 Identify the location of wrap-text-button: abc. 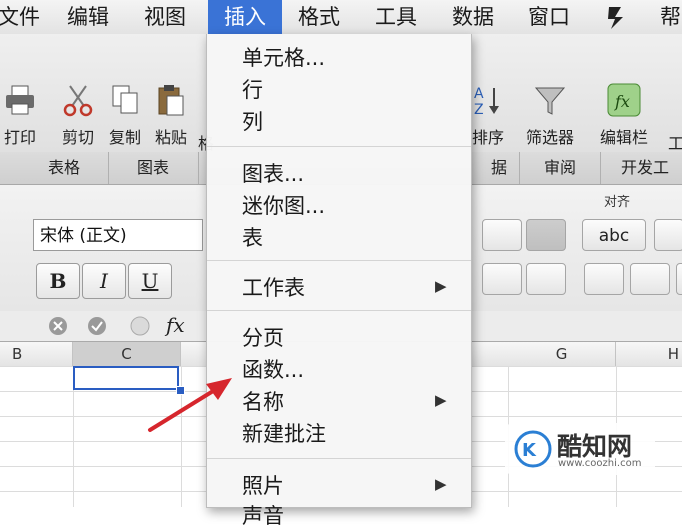
(614, 235).